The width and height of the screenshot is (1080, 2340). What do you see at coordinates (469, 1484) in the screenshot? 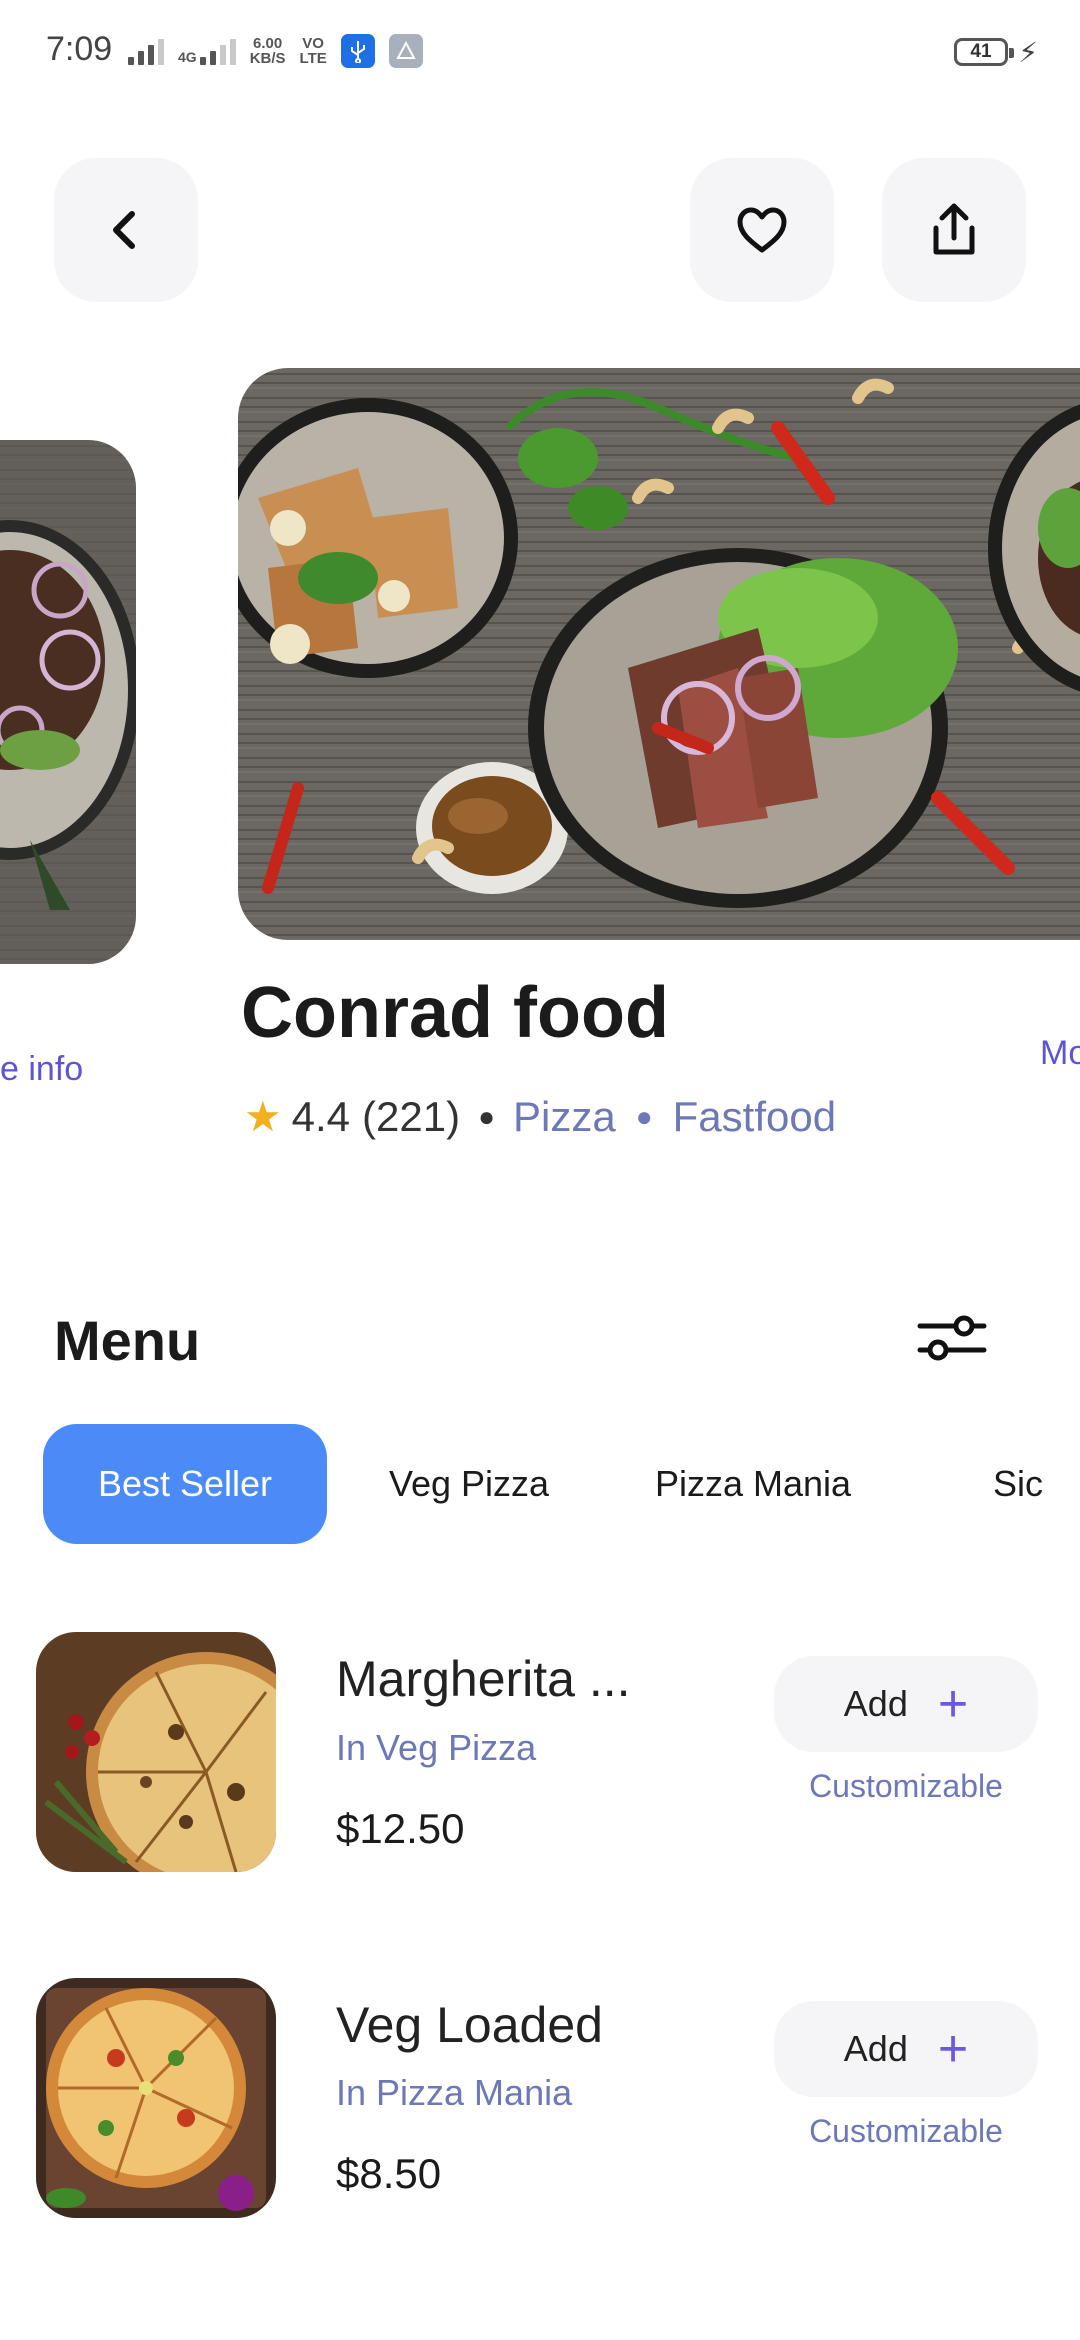
I see `tab-veg-pizza: Veg Pizza` at bounding box center [469, 1484].